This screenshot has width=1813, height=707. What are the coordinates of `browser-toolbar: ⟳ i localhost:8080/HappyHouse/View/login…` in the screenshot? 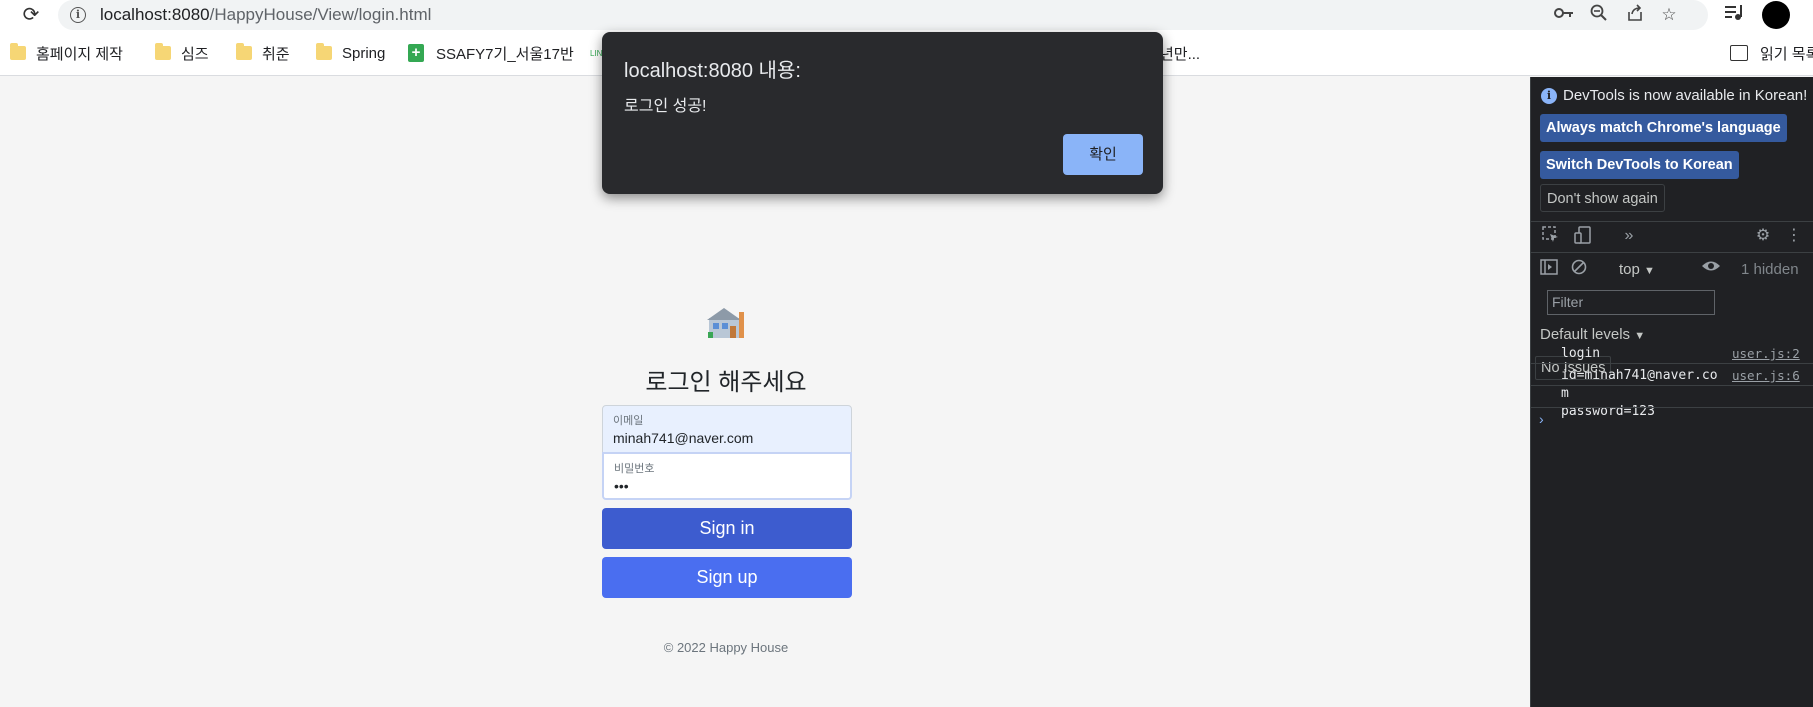 It's located at (906, 15).